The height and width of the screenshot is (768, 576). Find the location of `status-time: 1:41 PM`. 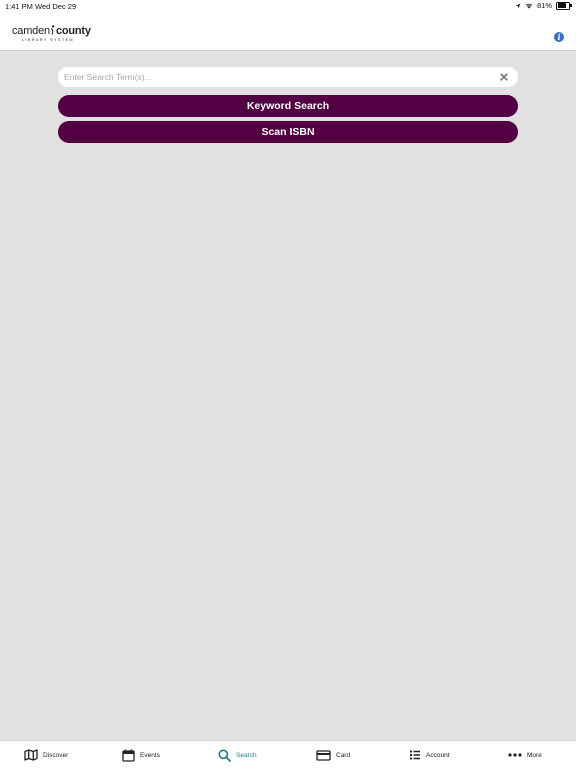

status-time: 1:41 PM is located at coordinates (19, 6).